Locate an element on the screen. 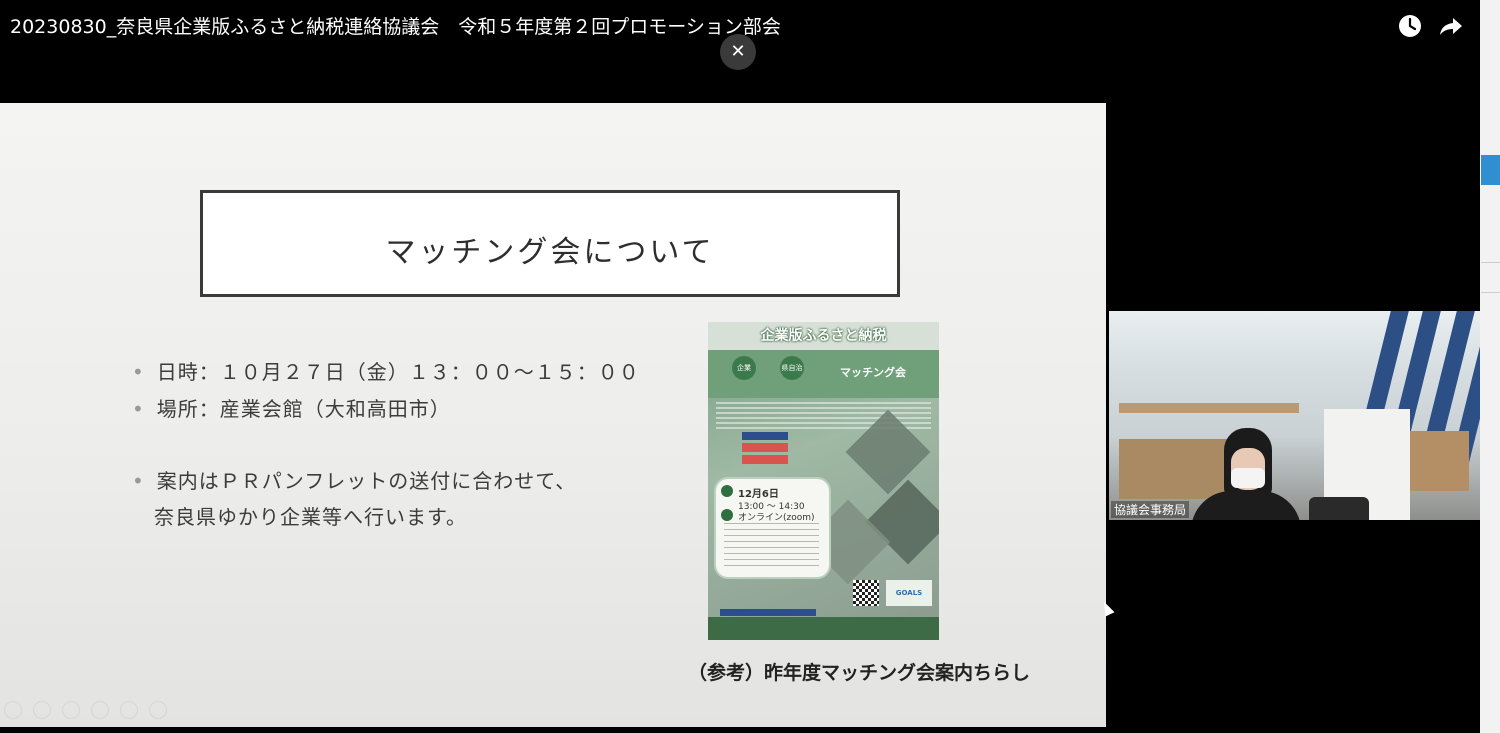 The height and width of the screenshot is (733, 1500). flyer-schedule is located at coordinates (771, 547).